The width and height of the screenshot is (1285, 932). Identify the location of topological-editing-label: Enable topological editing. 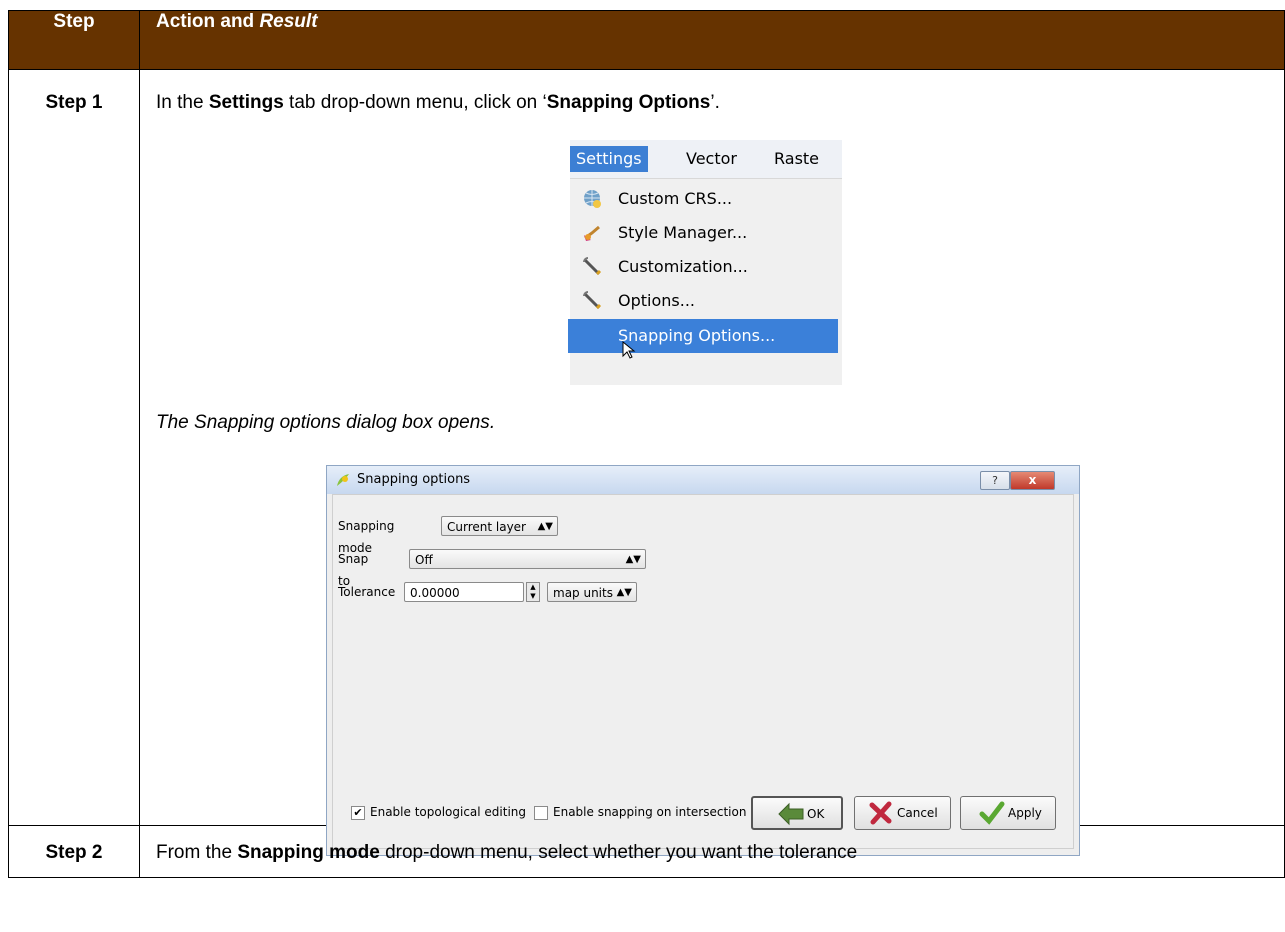
(448, 812).